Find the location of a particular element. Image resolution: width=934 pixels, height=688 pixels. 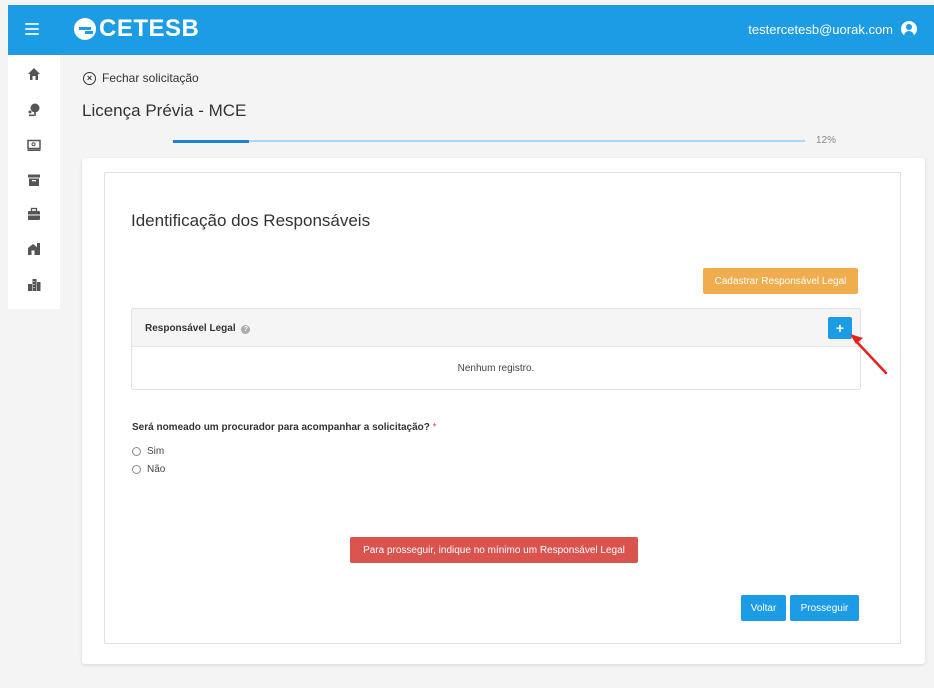

tree-icon is located at coordinates (34, 110).